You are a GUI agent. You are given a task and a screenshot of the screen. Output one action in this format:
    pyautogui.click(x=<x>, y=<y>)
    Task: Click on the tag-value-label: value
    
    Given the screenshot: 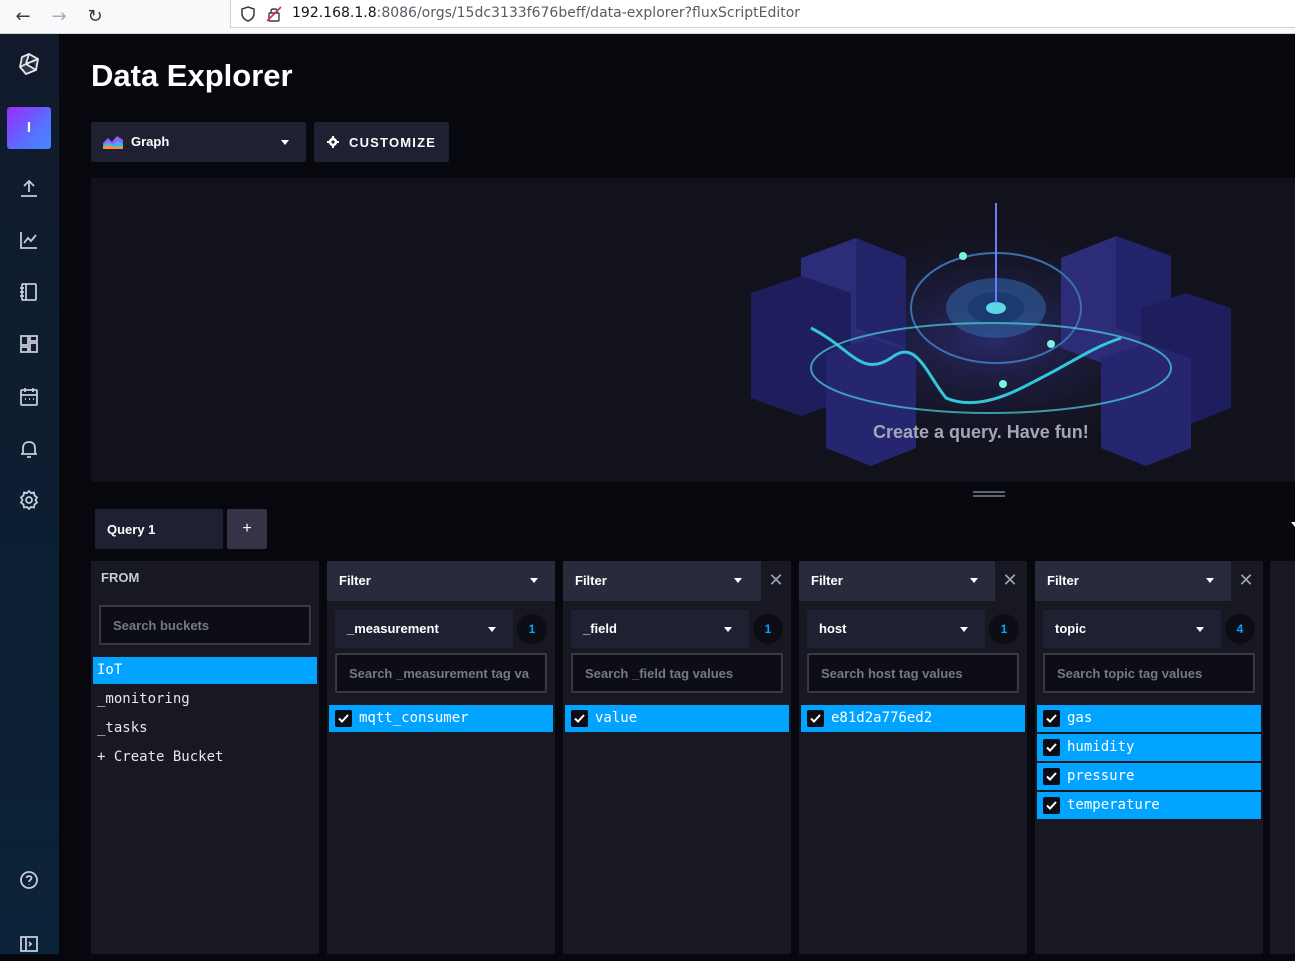 What is the action you would take?
    pyautogui.click(x=616, y=718)
    